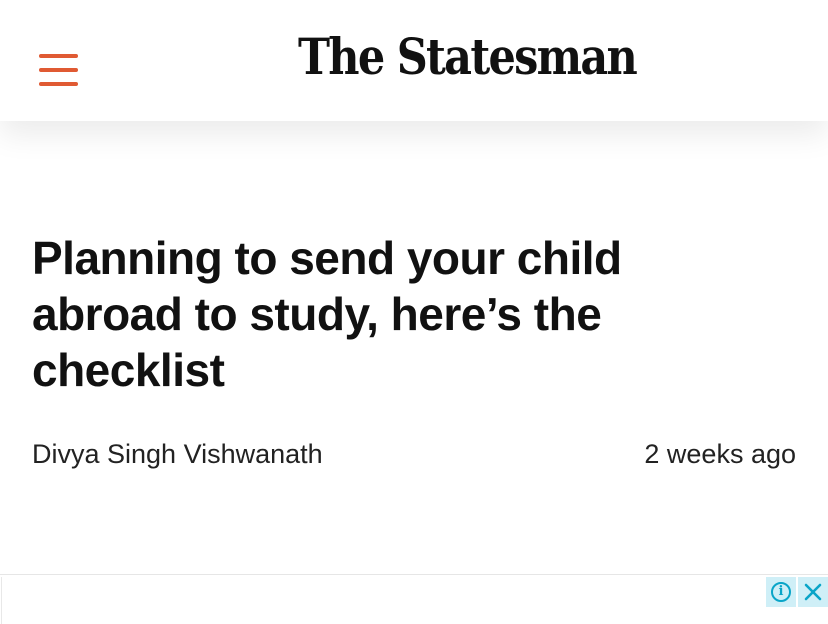  Describe the element at coordinates (177, 454) in the screenshot. I see `author-name: Divya Singh Vishwanath` at that location.